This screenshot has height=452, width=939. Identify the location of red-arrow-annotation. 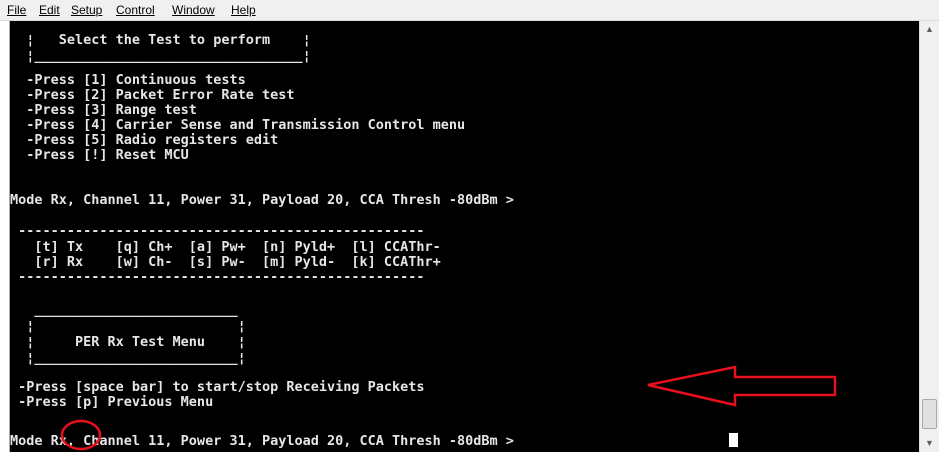
(742, 386).